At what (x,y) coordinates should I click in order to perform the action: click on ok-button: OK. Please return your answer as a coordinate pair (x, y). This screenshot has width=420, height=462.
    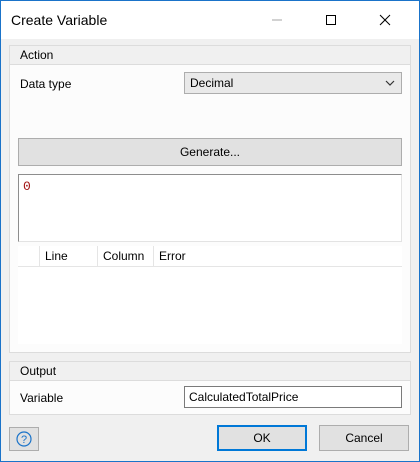
    Looking at the image, I should click on (262, 438).